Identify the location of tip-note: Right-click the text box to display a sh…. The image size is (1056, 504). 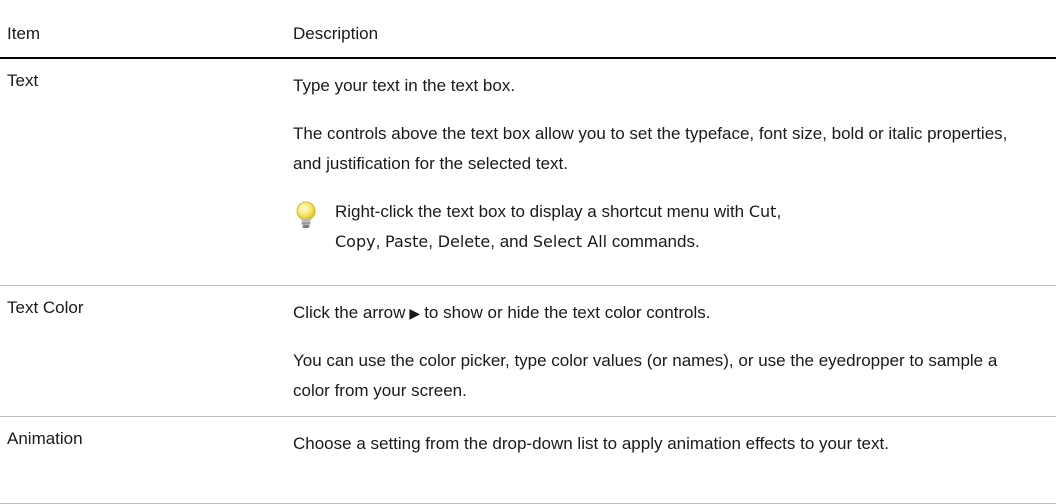
(650, 236).